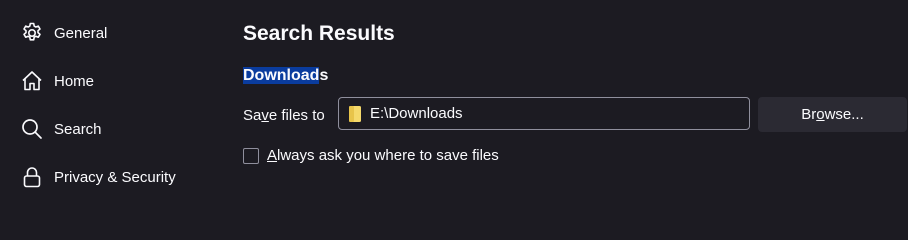 Image resolution: width=908 pixels, height=240 pixels. Describe the element at coordinates (32, 81) in the screenshot. I see `home-icon` at that location.